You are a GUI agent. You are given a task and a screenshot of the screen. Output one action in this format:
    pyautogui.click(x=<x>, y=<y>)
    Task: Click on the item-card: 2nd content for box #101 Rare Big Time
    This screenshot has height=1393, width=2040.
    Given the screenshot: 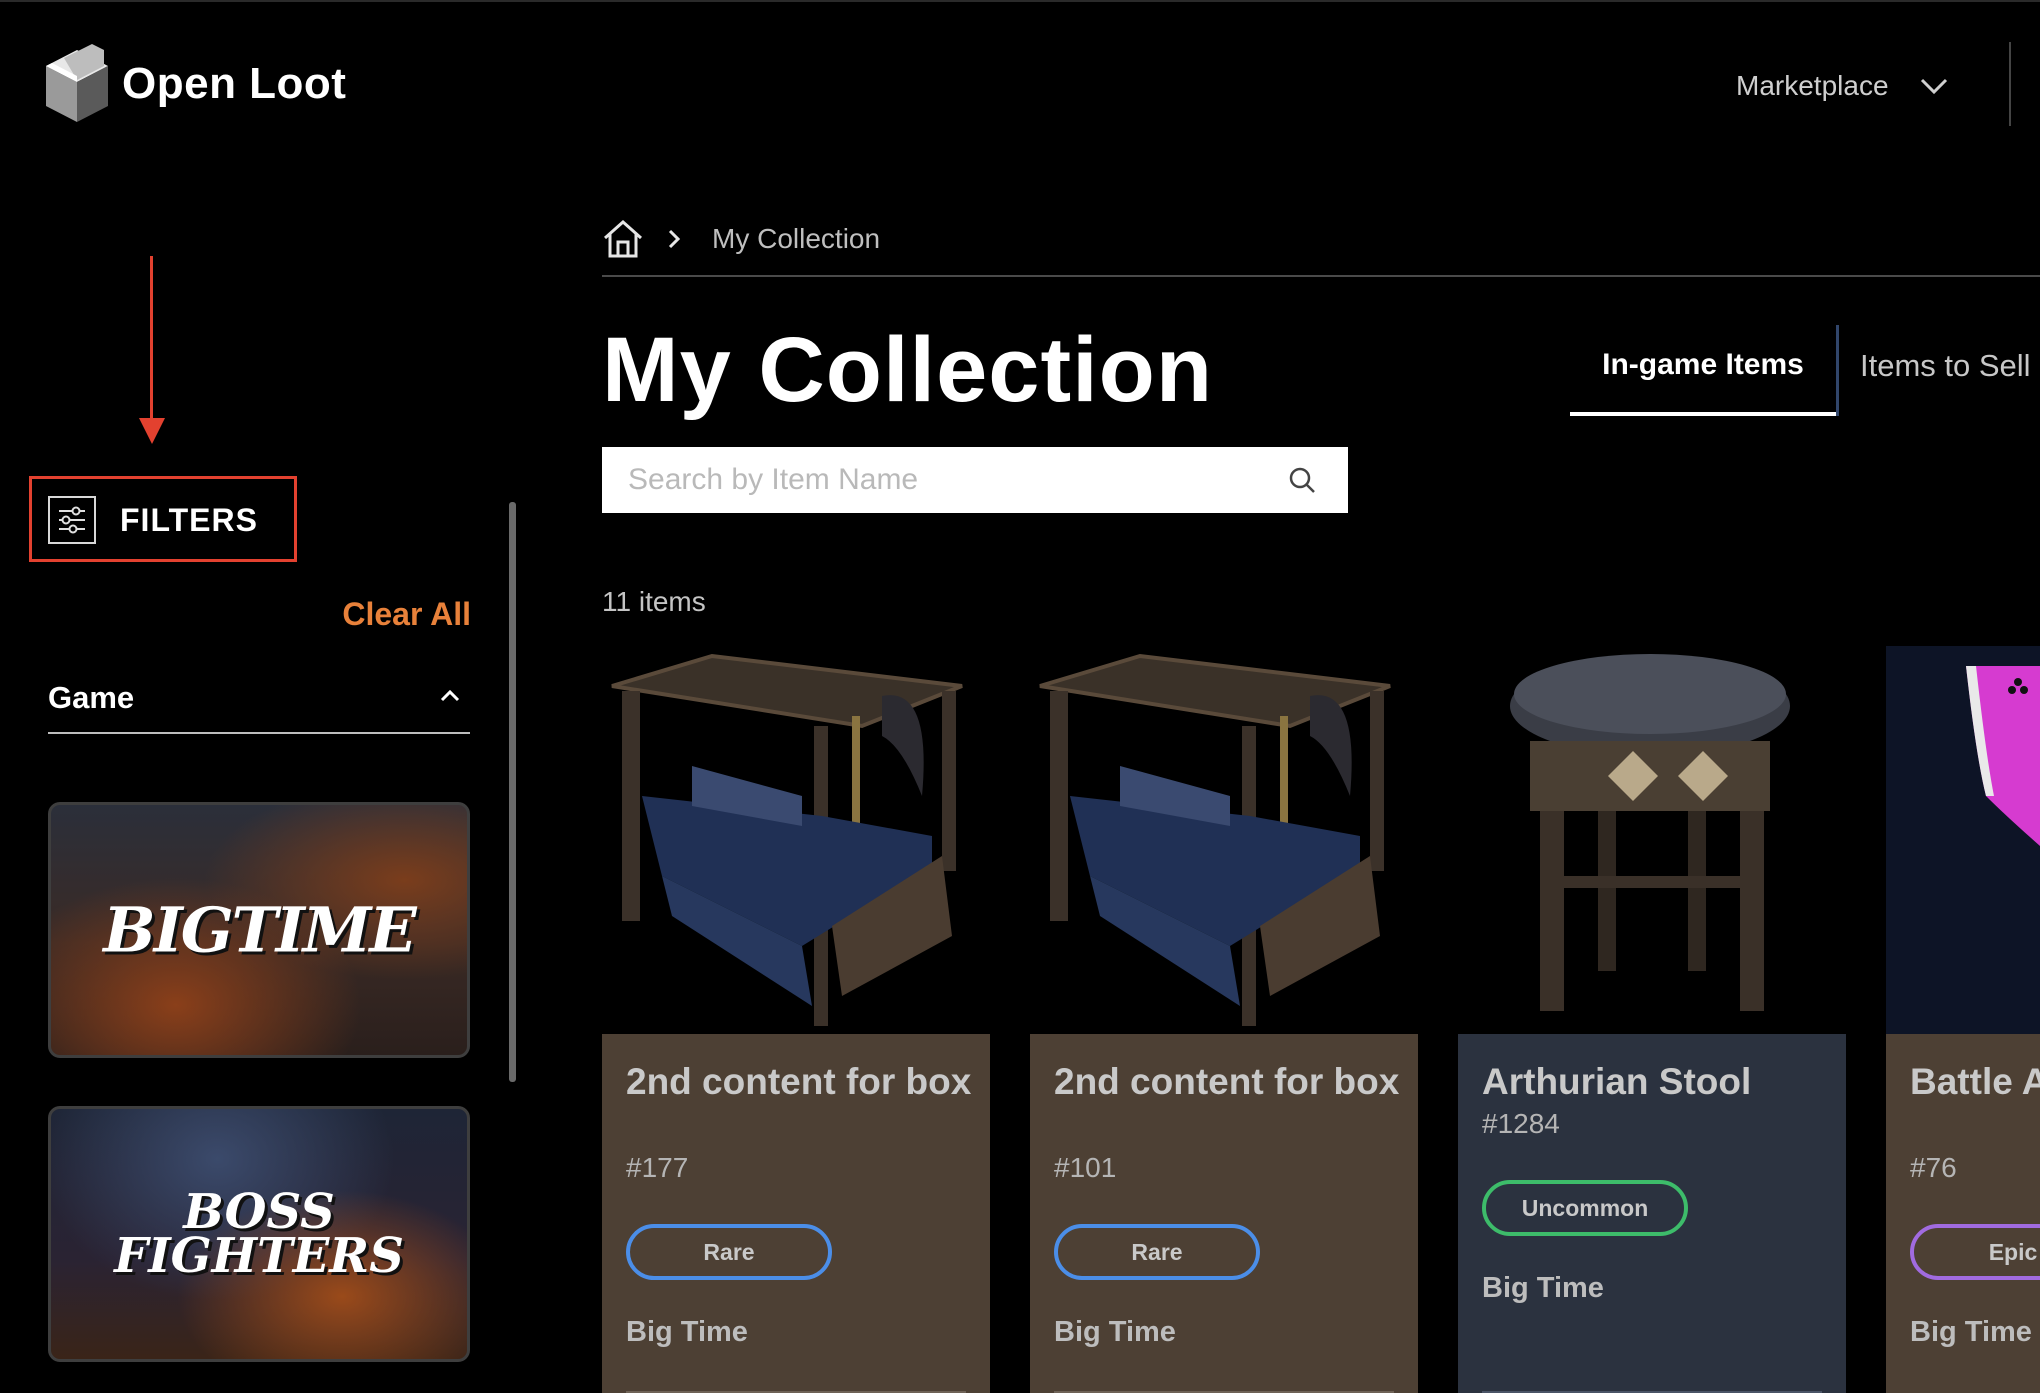 What is the action you would take?
    pyautogui.click(x=1224, y=1019)
    